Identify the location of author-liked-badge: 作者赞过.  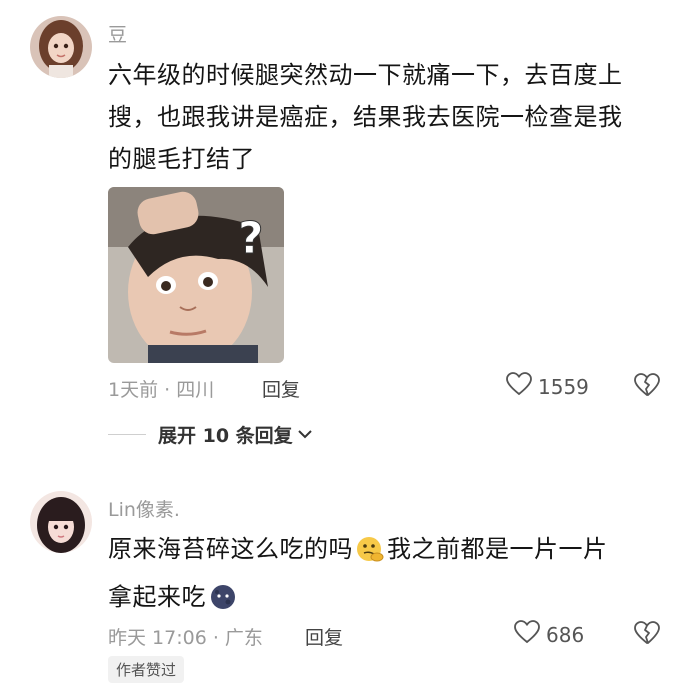
(146, 669).